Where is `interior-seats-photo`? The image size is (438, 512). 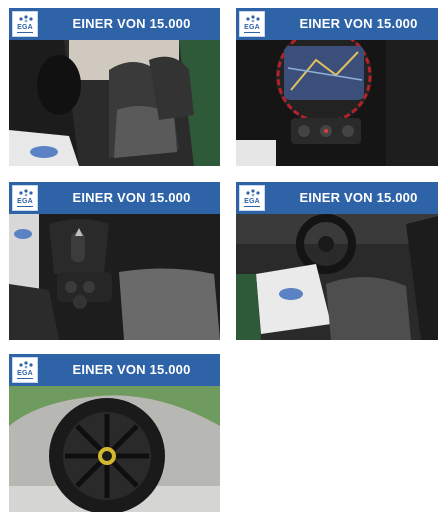 interior-seats-photo is located at coordinates (114, 103).